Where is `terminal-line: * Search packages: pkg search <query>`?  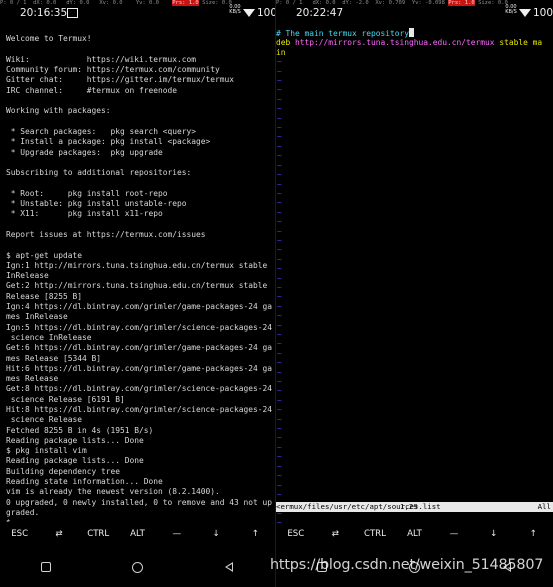 terminal-line: * Search packages: pkg search <query> is located at coordinates (101, 131).